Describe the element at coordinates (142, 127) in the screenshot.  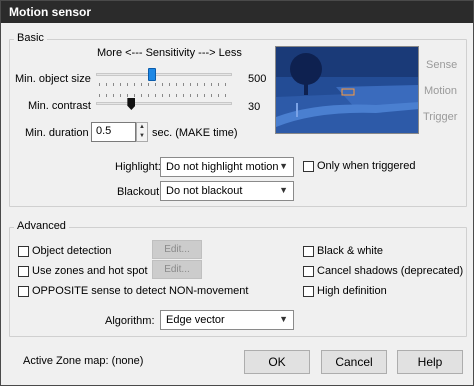
I see `spin-up-icon: ▲` at that location.